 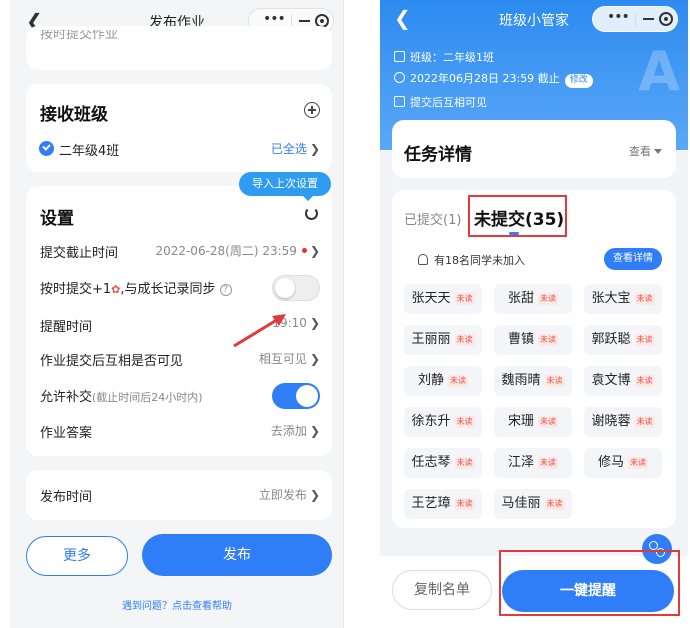 What do you see at coordinates (533, 299) in the screenshot?
I see `student-chip: 张甜 未读` at bounding box center [533, 299].